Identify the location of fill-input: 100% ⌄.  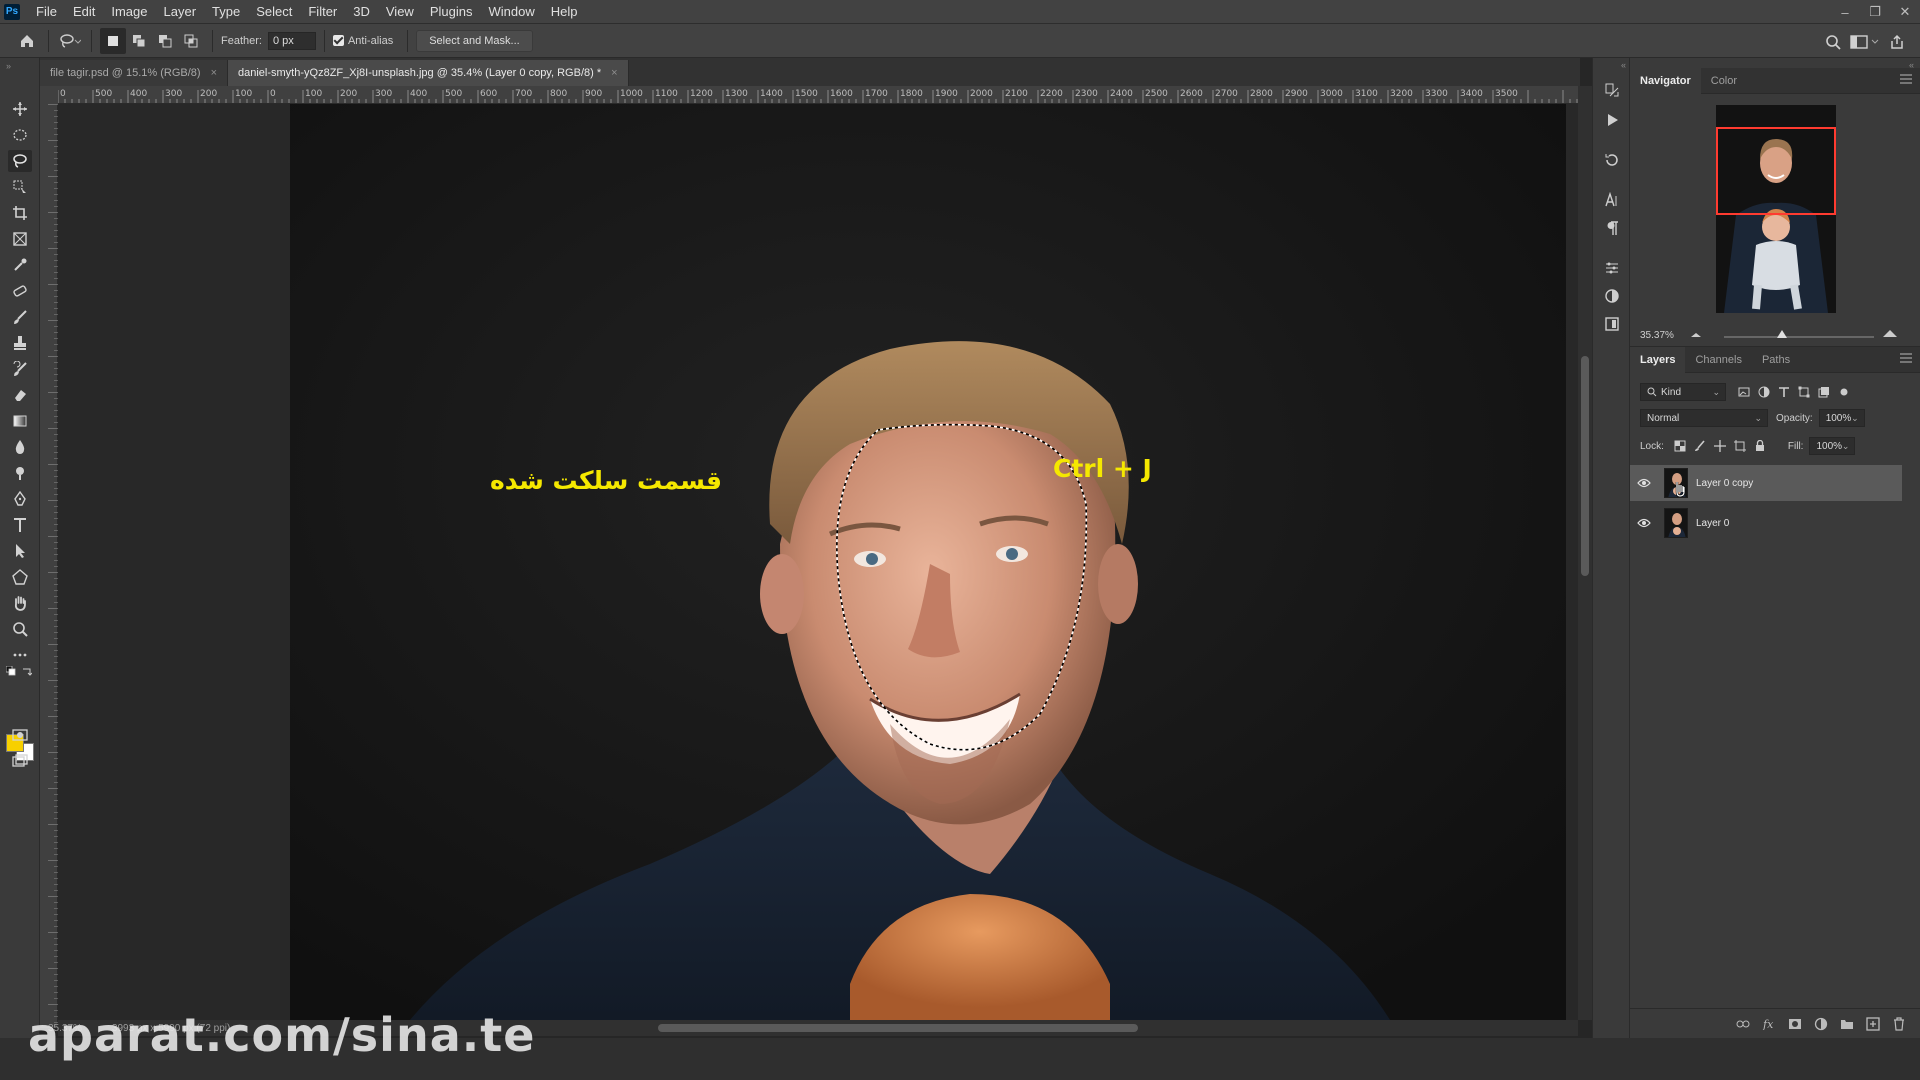
(1832, 446).